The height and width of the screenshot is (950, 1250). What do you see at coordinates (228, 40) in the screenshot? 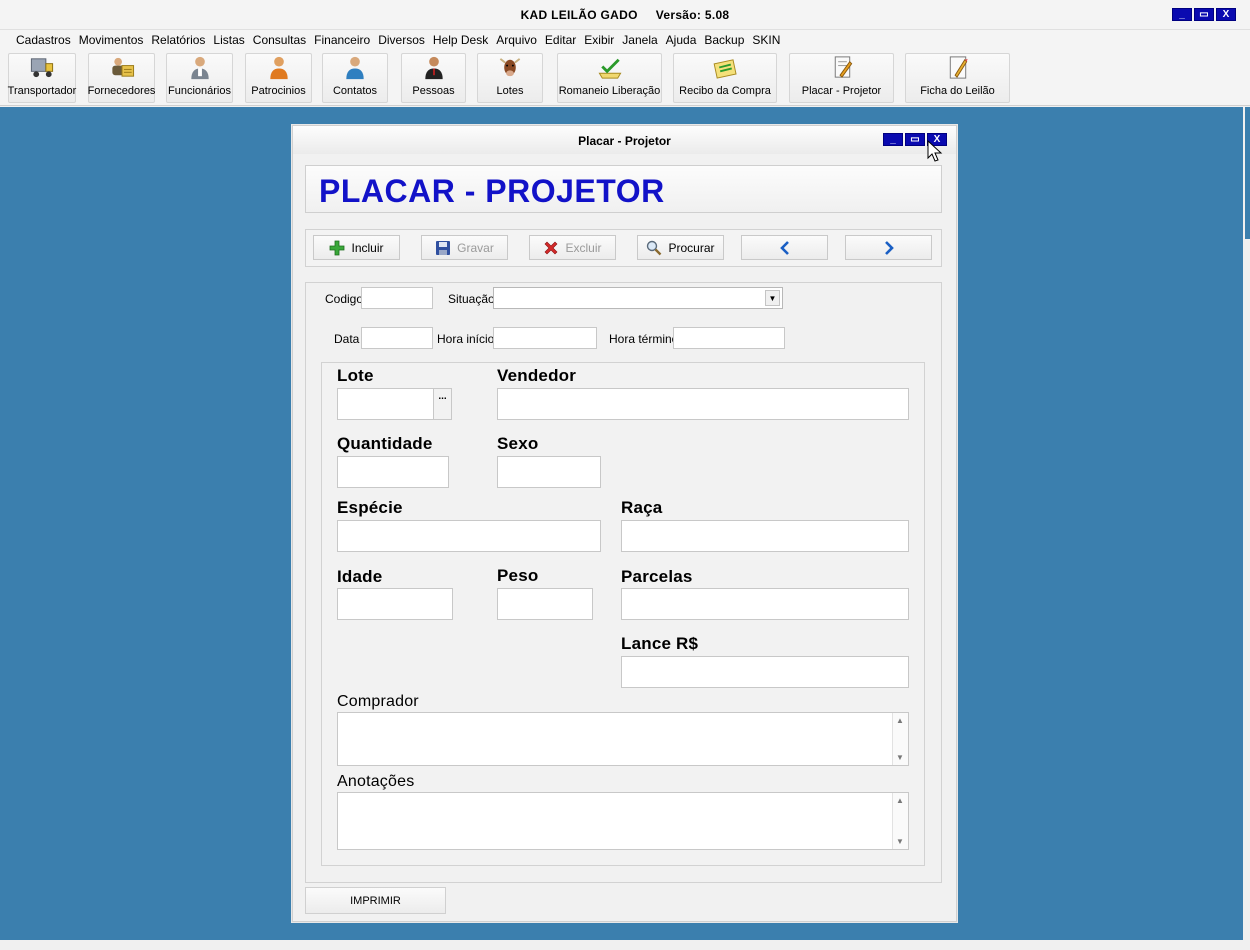
I see `menu-listas: Listas` at bounding box center [228, 40].